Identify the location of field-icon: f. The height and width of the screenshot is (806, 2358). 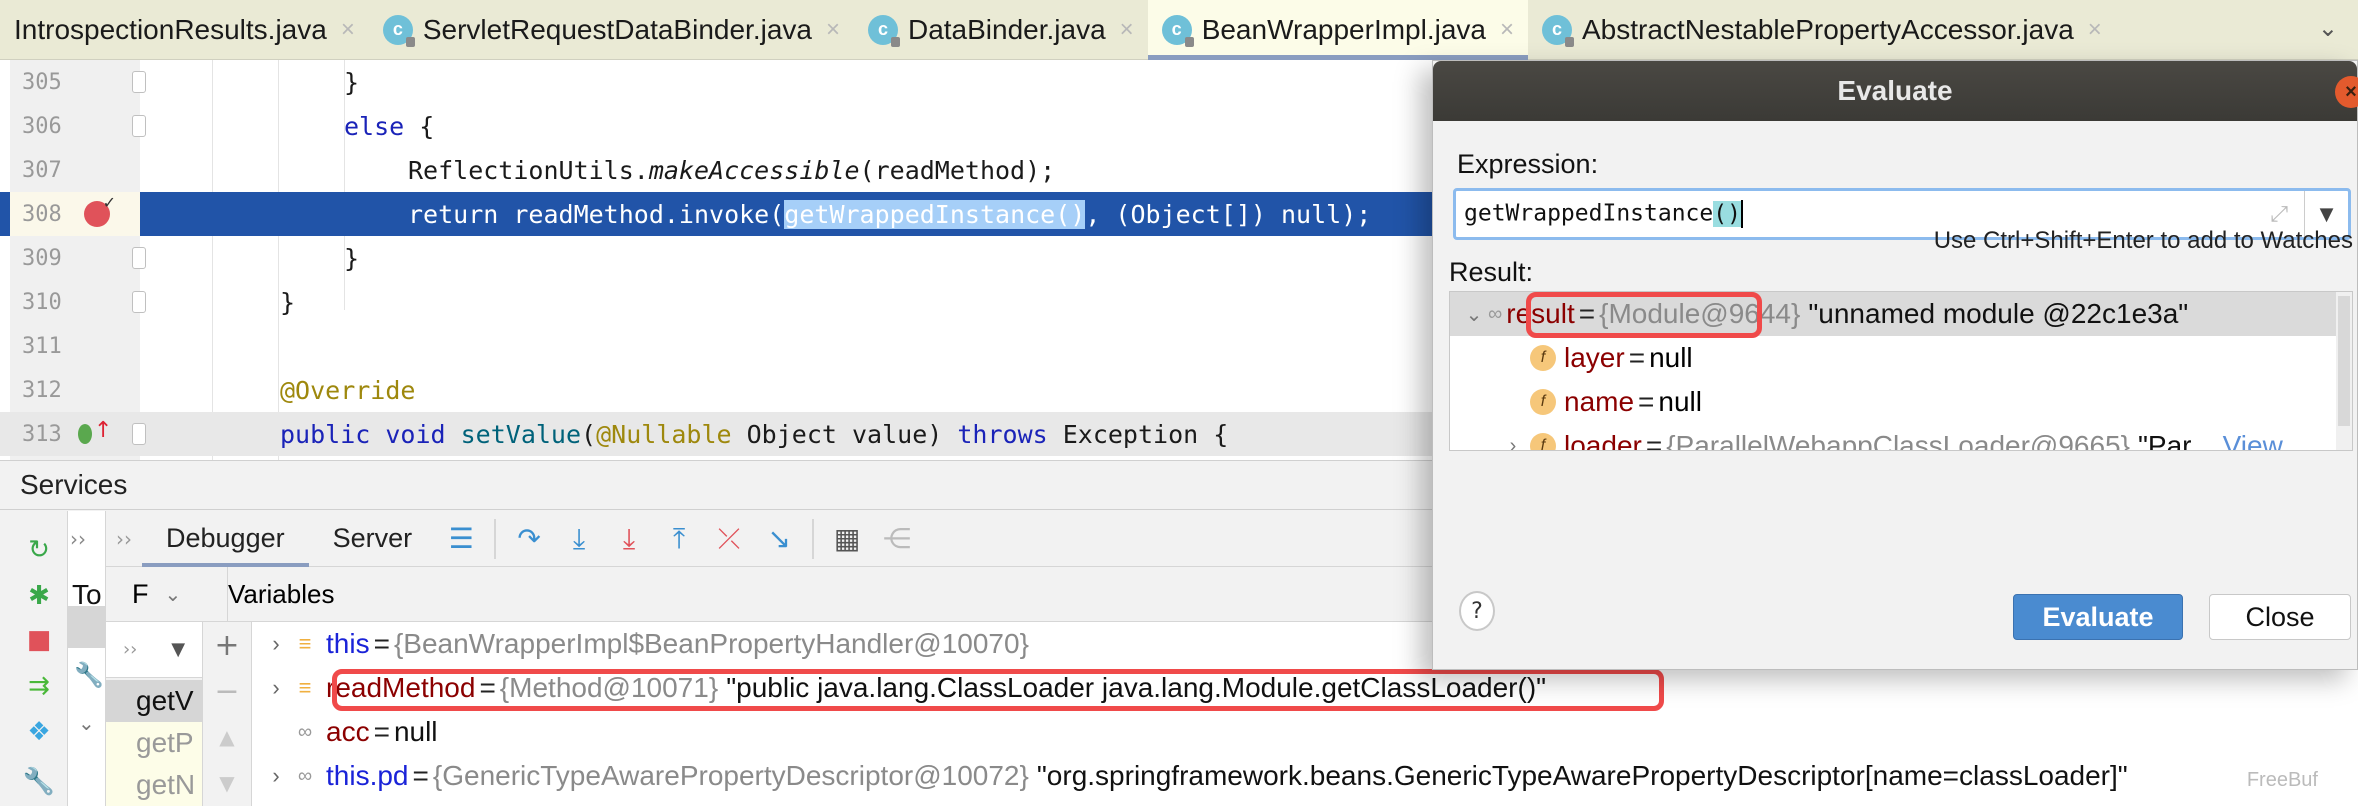
(1543, 441).